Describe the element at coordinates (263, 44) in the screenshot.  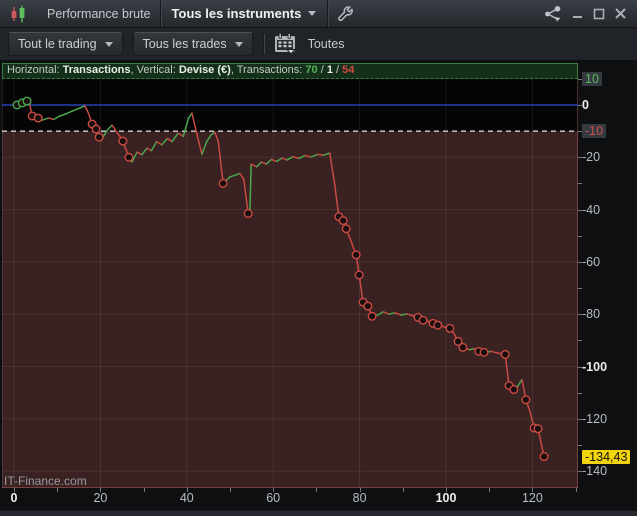
I see `separator` at that location.